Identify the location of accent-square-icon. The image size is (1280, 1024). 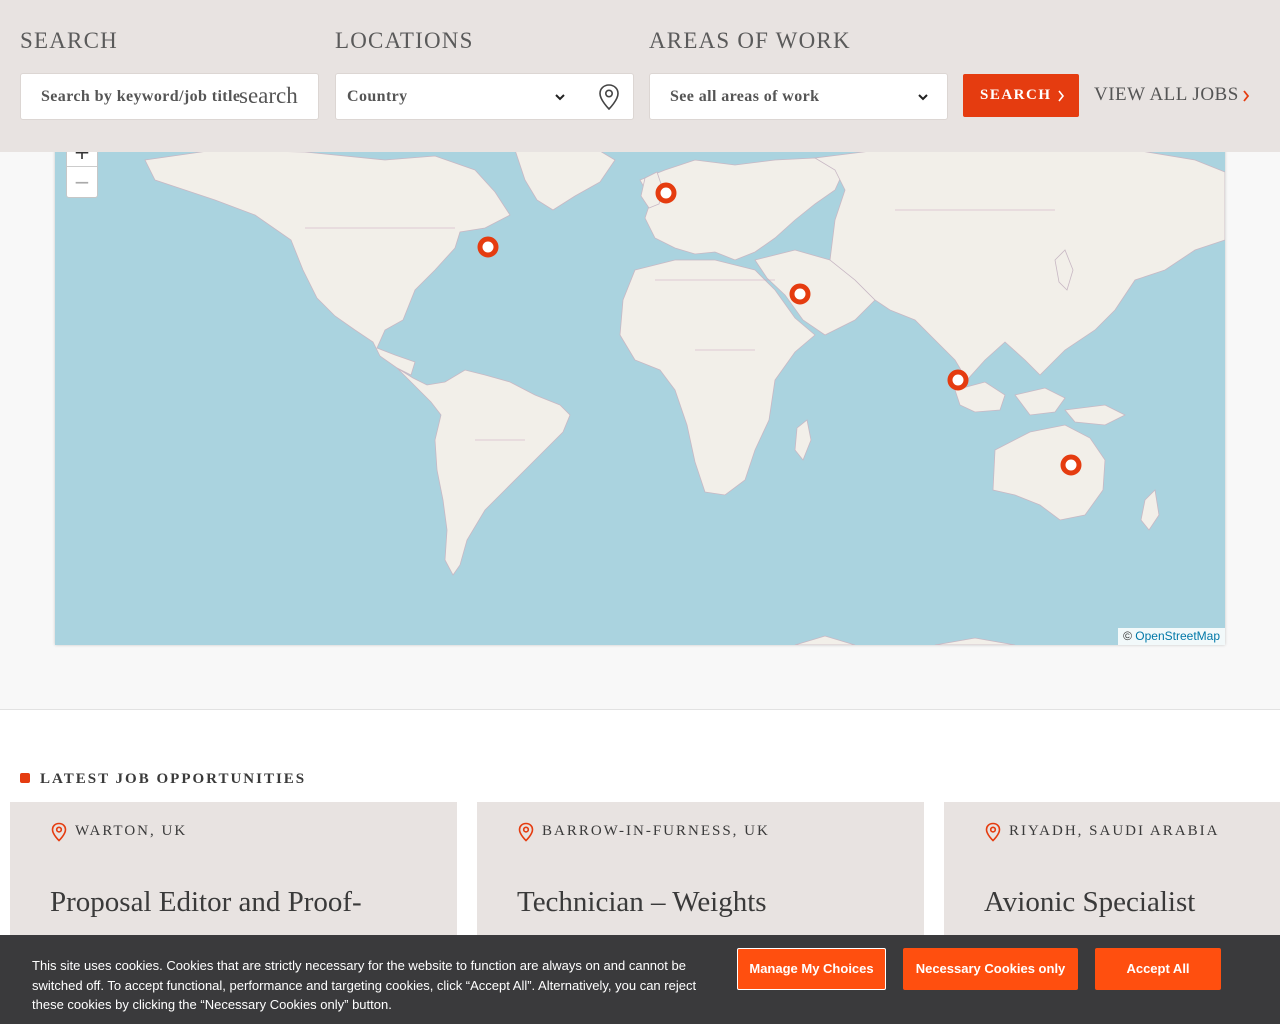
(25, 778).